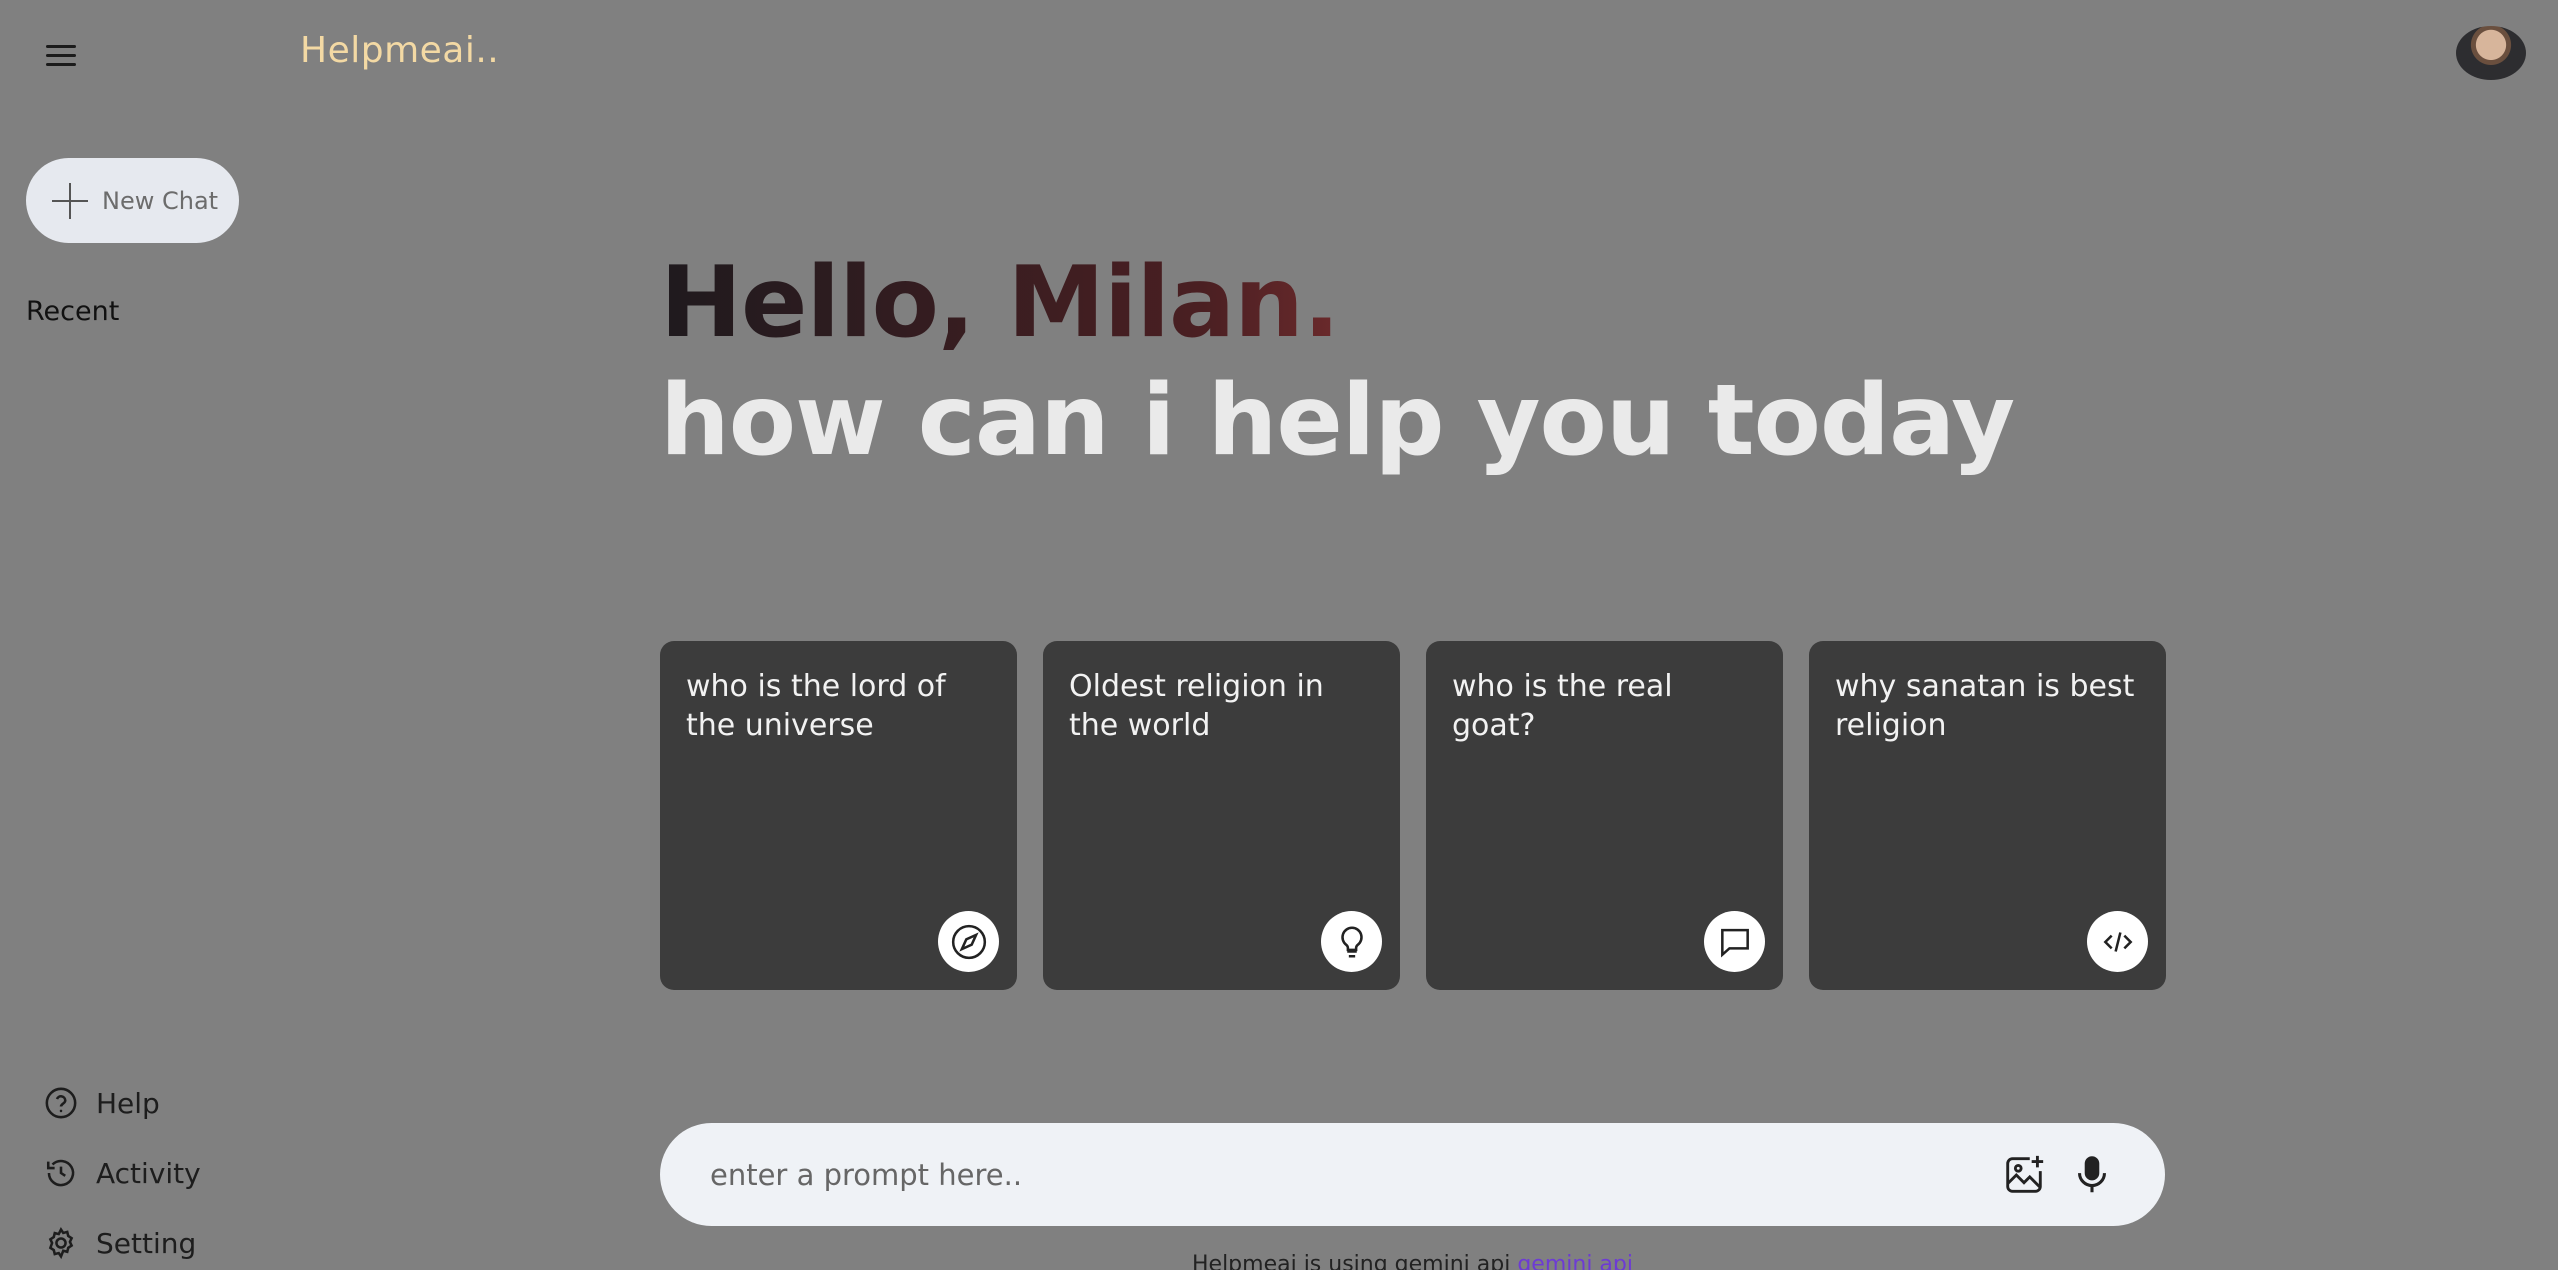  I want to click on suggestion-card: Oldest religion in the world, so click(1221, 815).